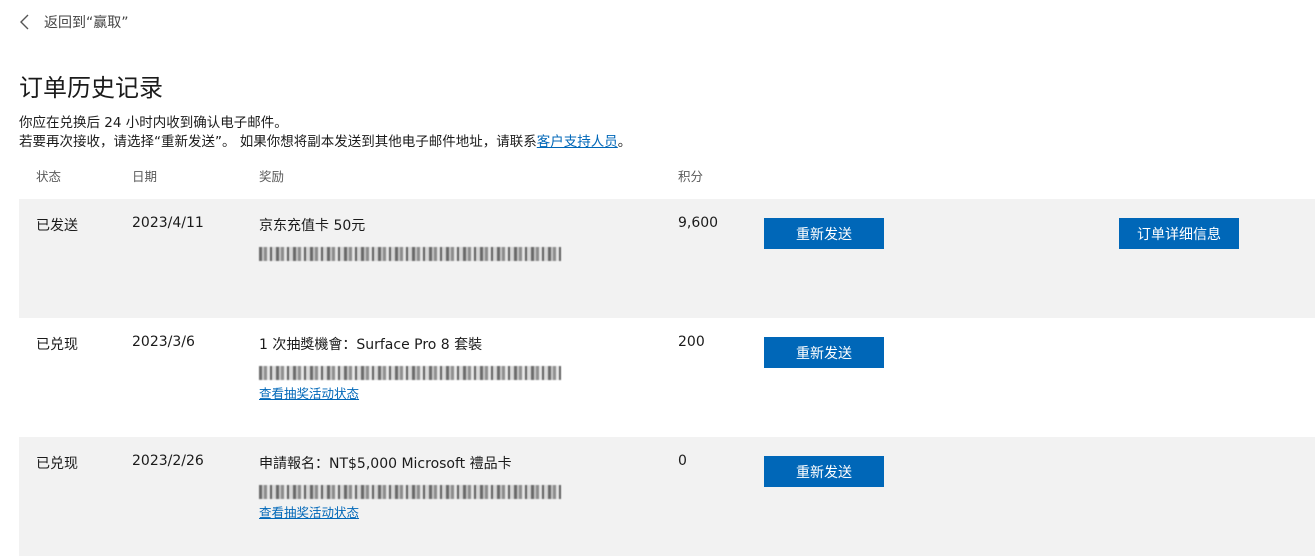 The image size is (1315, 560). Describe the element at coordinates (26, 22) in the screenshot. I see `chevron-left-icon` at that location.